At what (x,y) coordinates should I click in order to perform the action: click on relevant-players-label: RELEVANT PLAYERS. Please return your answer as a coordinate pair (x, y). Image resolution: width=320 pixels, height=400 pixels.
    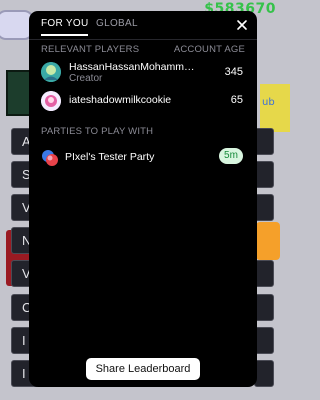
    Looking at the image, I should click on (90, 49).